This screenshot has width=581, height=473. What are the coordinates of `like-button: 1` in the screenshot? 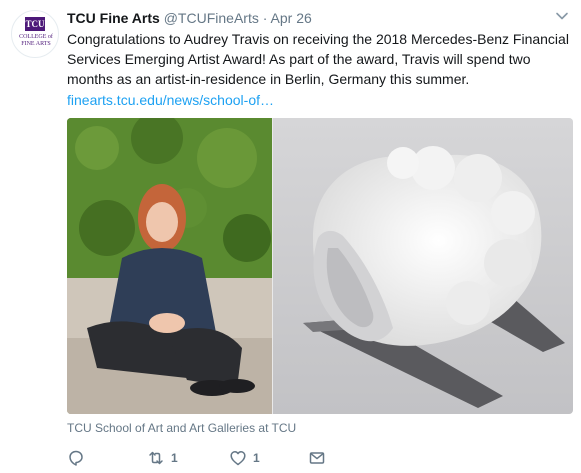 It's located at (244, 458).